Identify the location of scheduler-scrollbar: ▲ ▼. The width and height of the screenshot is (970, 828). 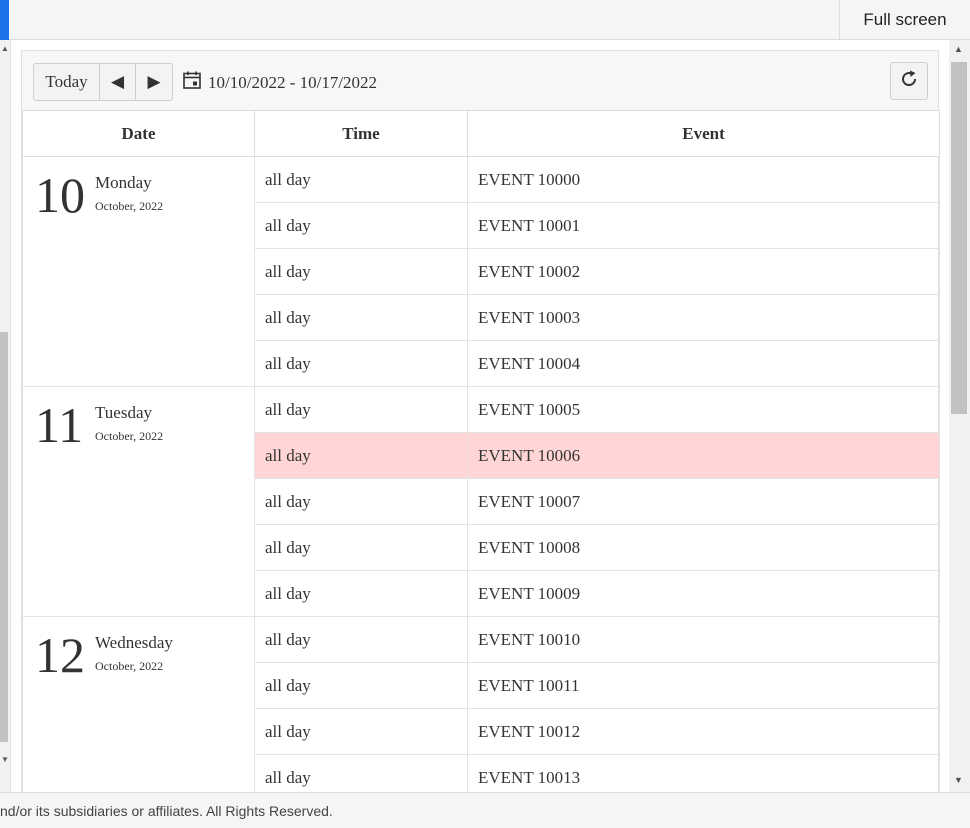
(959, 416).